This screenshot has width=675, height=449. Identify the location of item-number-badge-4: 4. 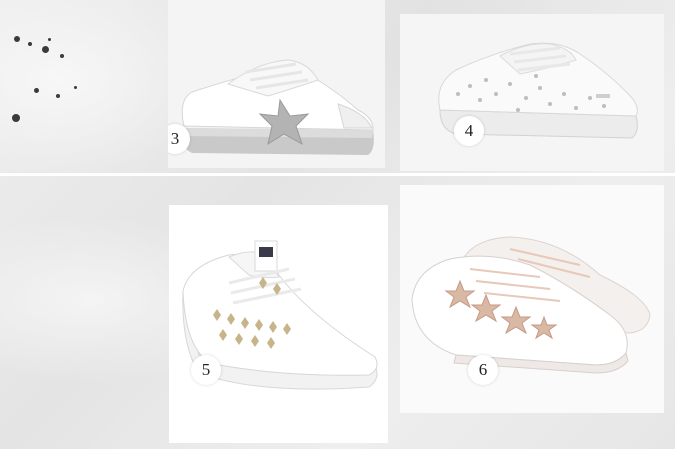
(469, 131).